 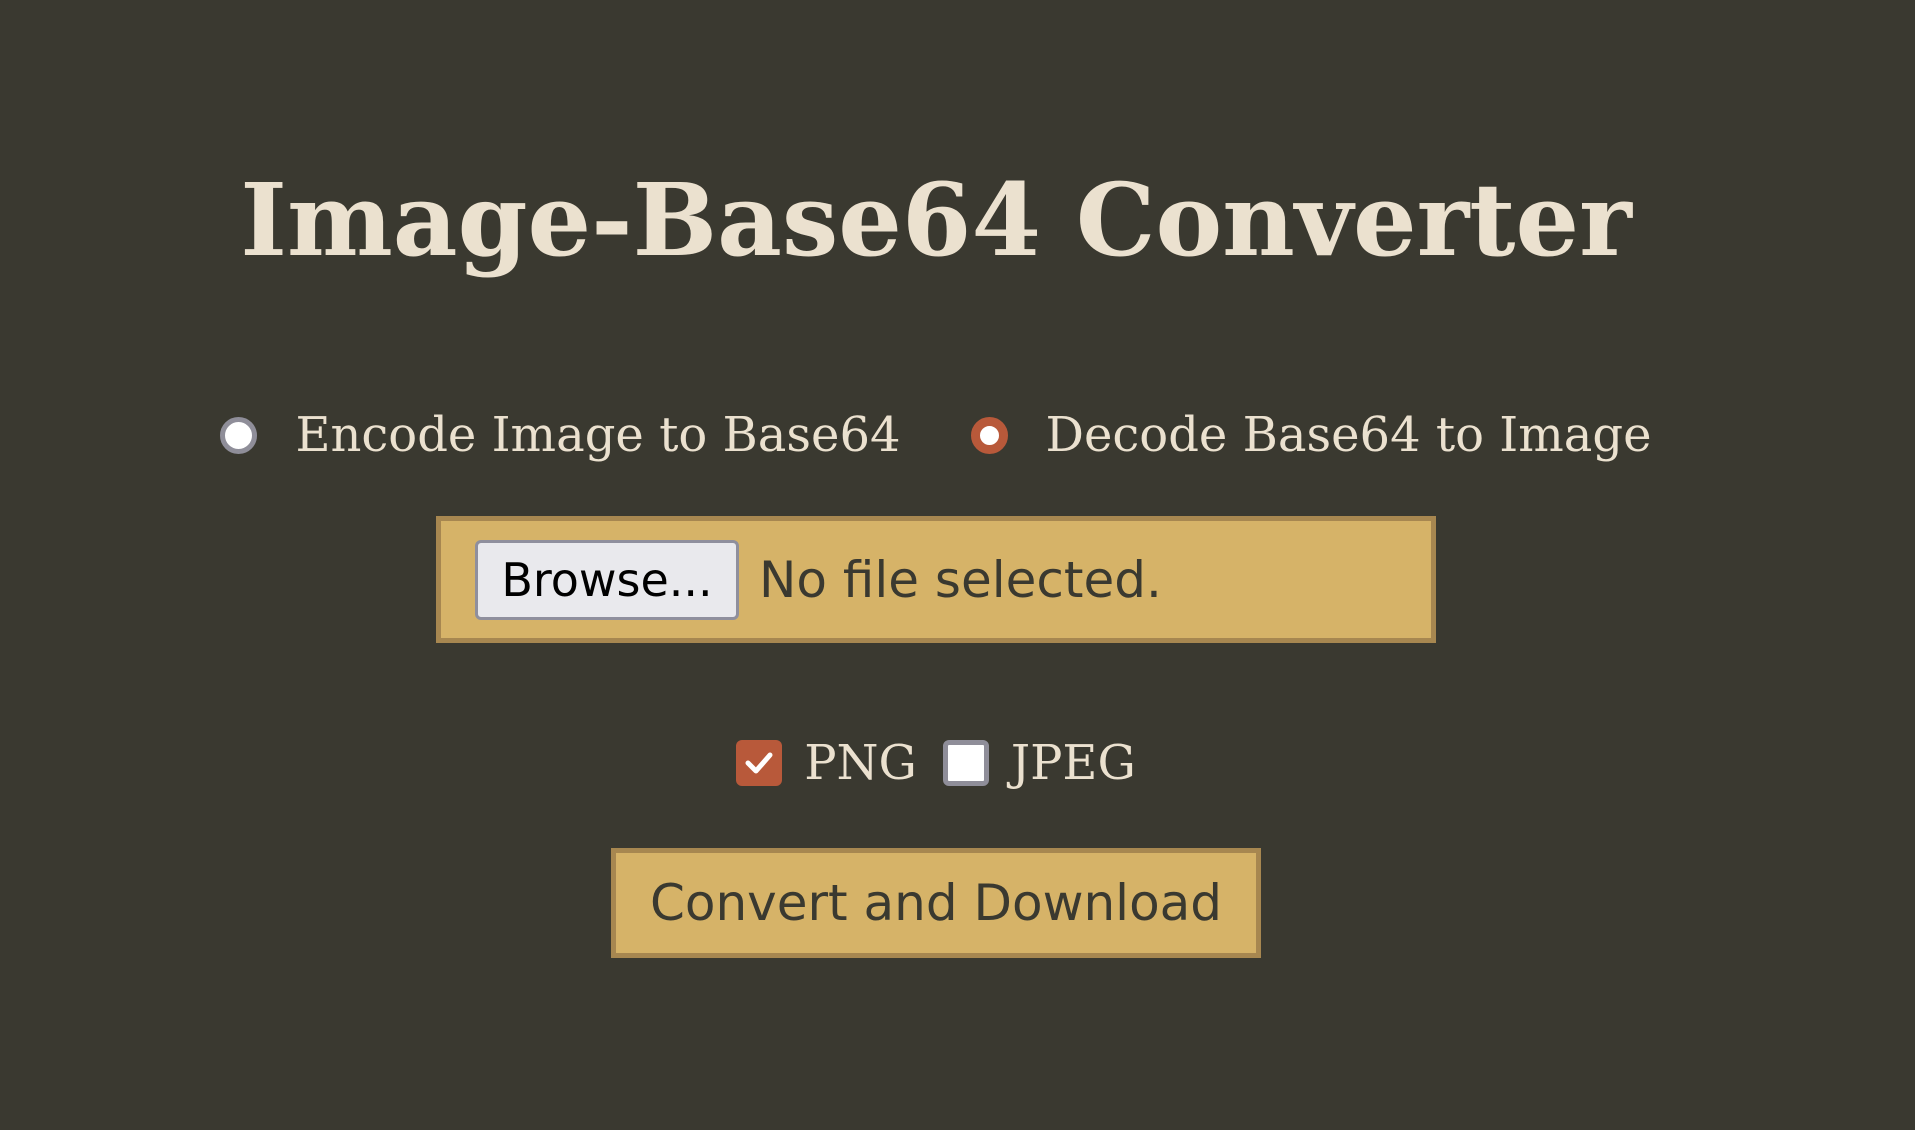 I want to click on decode-option: Decode Base64 to Image, so click(x=1311, y=435).